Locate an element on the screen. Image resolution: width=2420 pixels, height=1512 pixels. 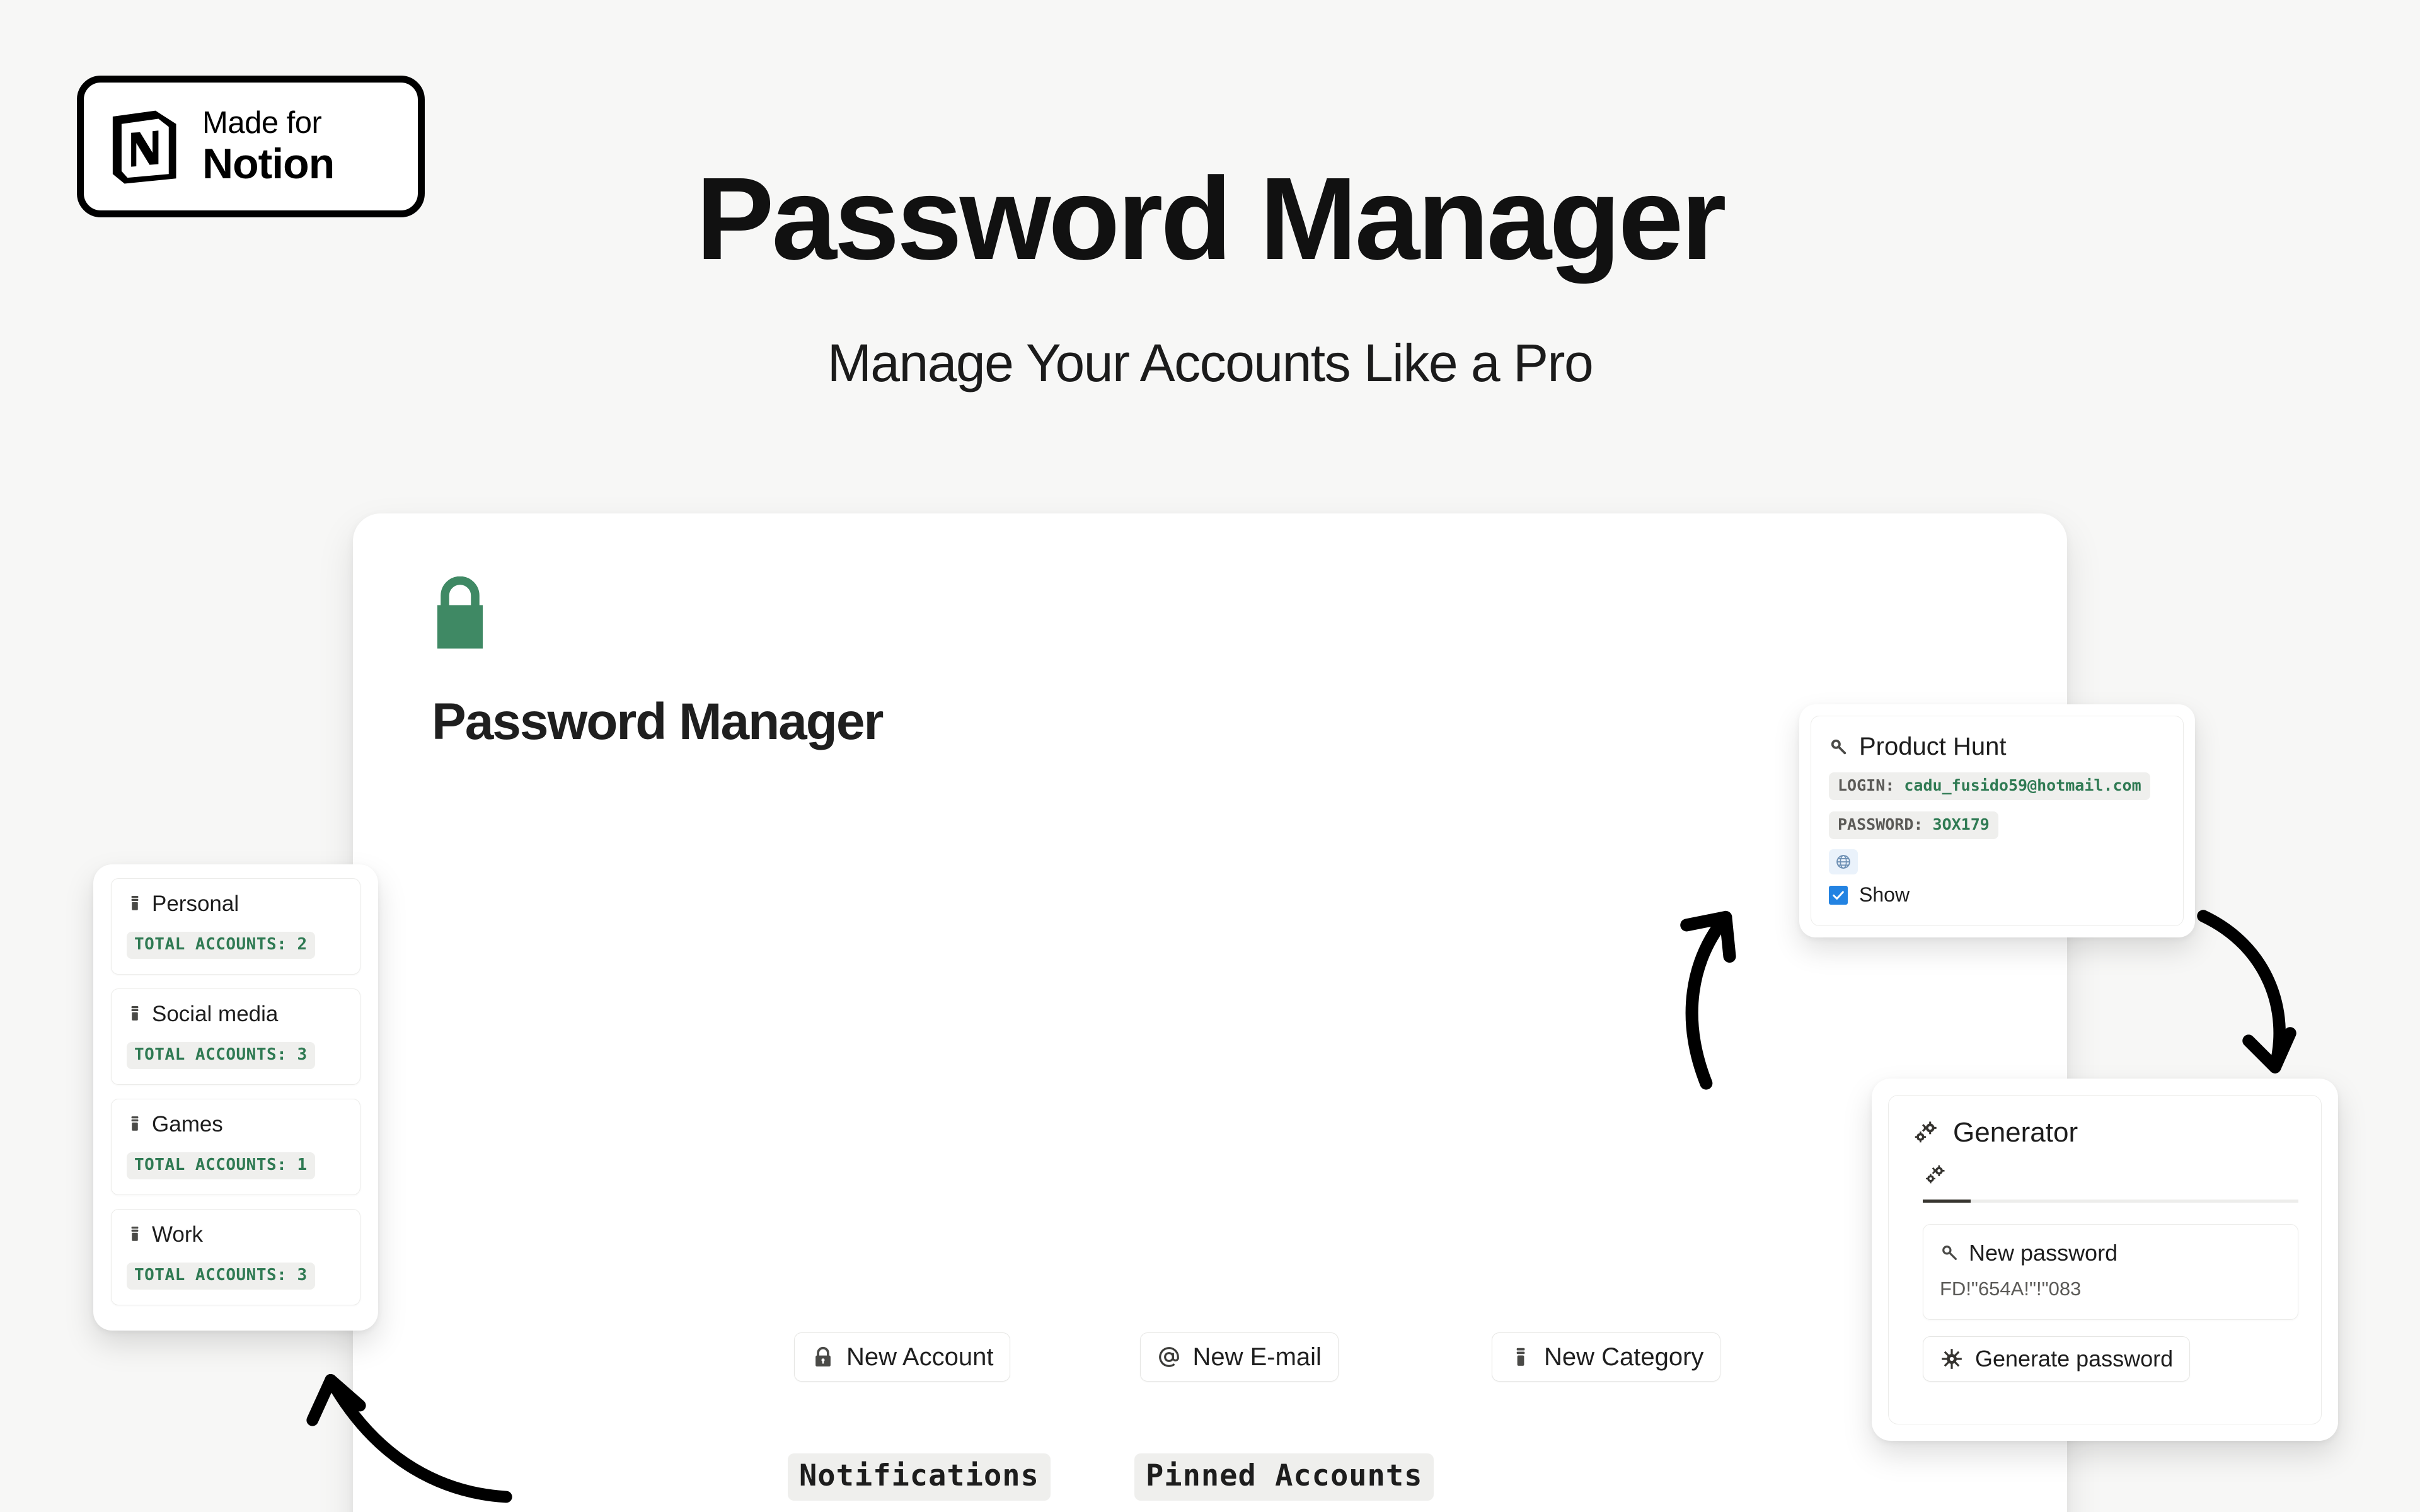
new-password-label-row: New password is located at coordinates (2111, 1253).